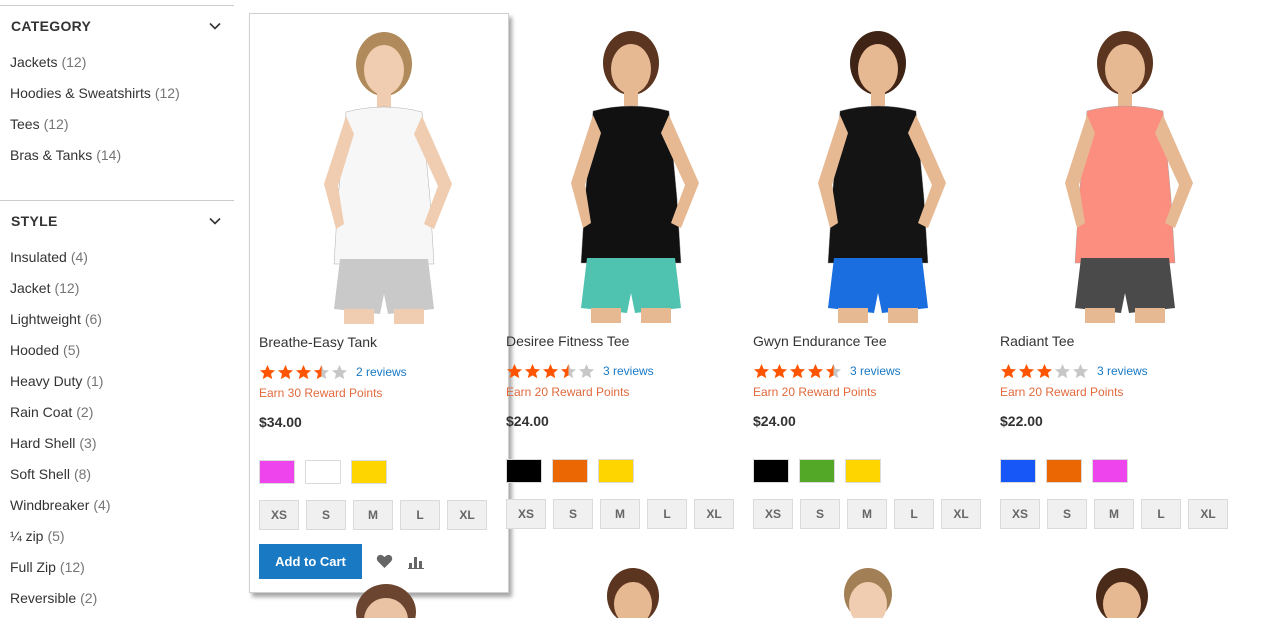 The height and width of the screenshot is (618, 1278). I want to click on filter-option: Hoodies & Sweatshirts (12), so click(122, 92).